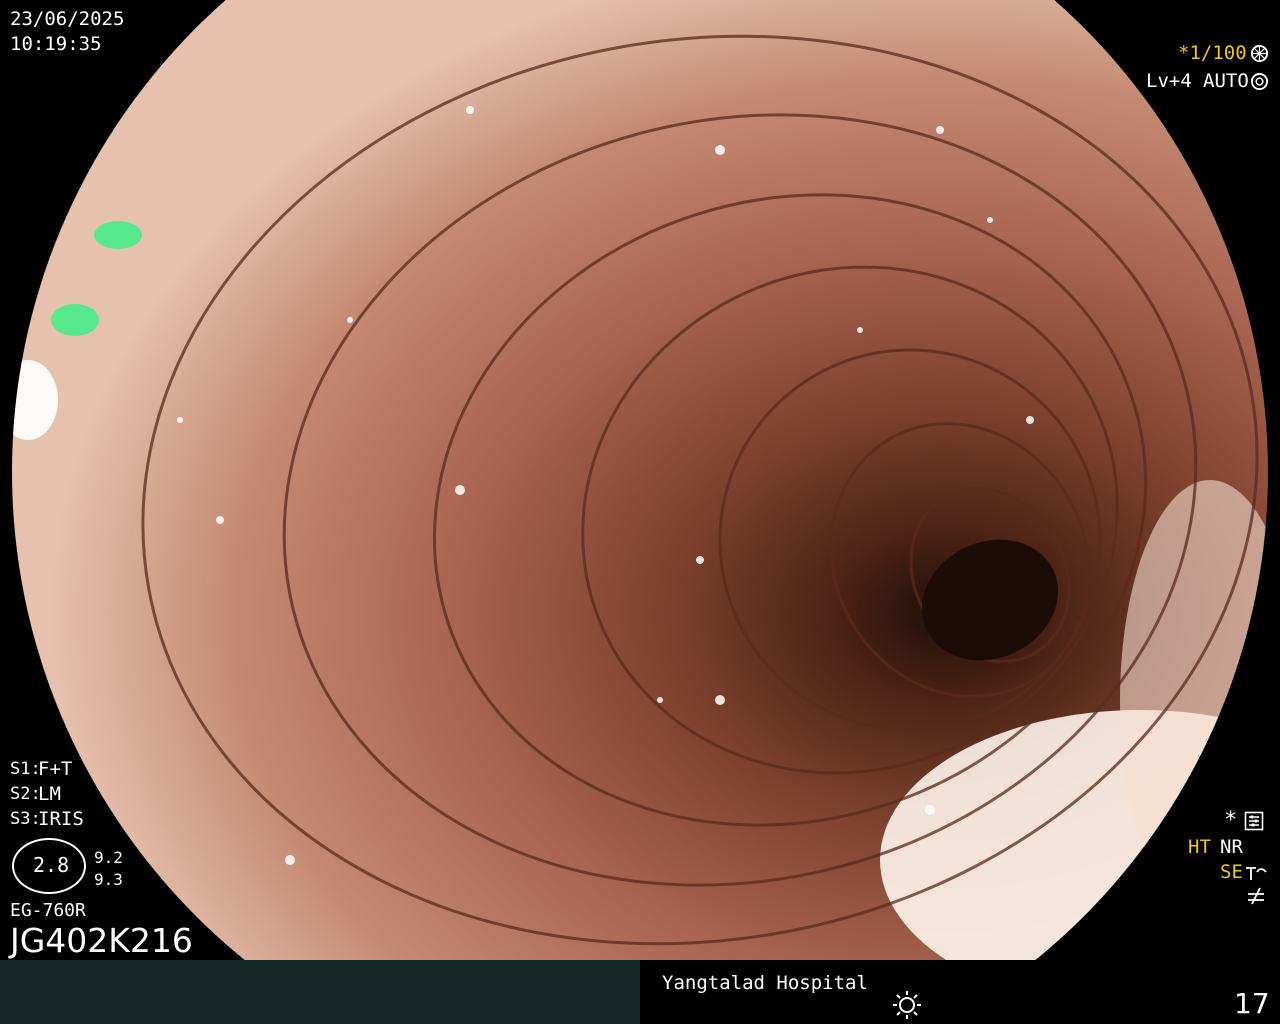 The height and width of the screenshot is (1024, 1280). Describe the element at coordinates (1256, 896) in the screenshot. I see `color-enhance-icon` at that location.